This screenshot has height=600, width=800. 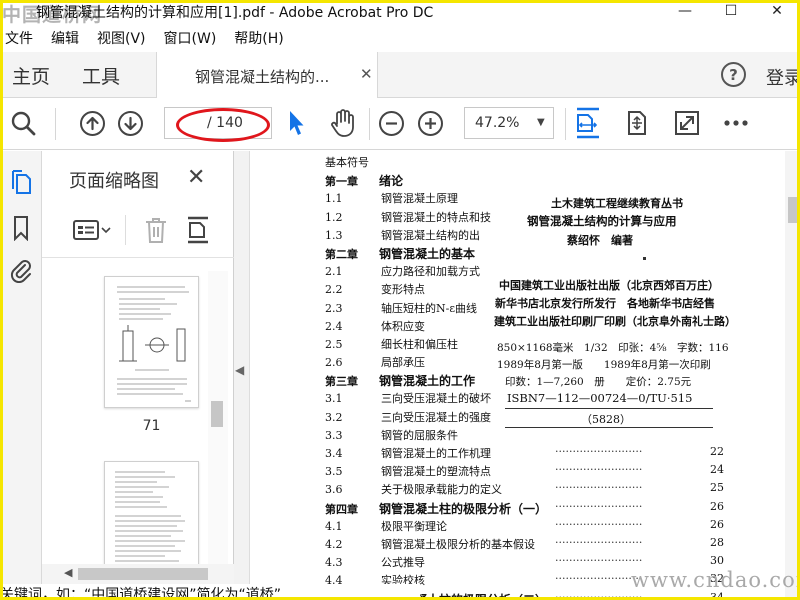 What do you see at coordinates (565, 124) in the screenshot?
I see `toolbar-divider` at bounding box center [565, 124].